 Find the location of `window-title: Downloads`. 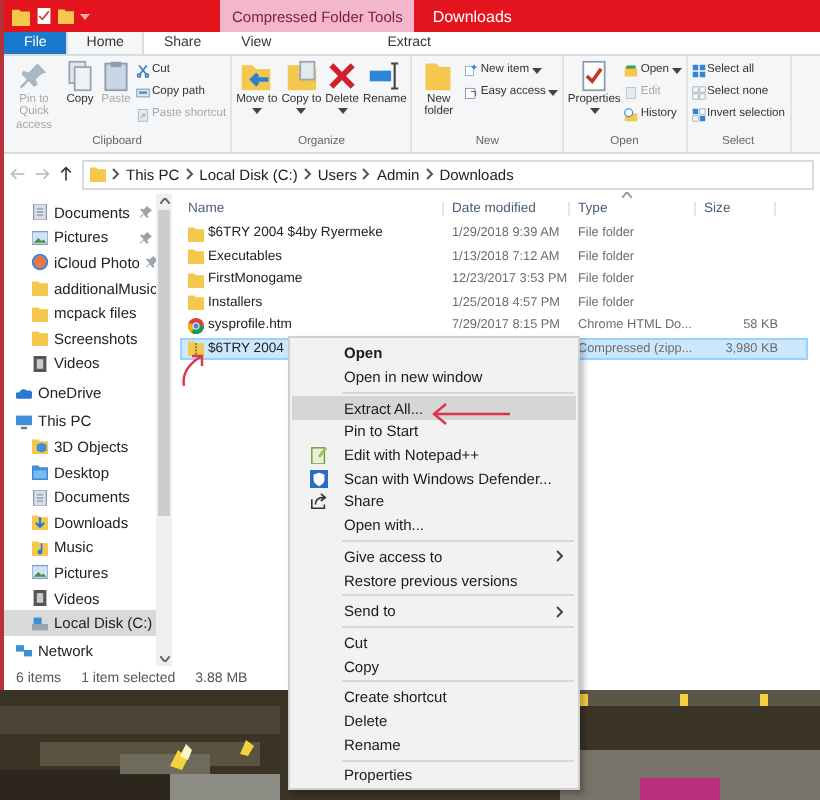

window-title: Downloads is located at coordinates (472, 16).